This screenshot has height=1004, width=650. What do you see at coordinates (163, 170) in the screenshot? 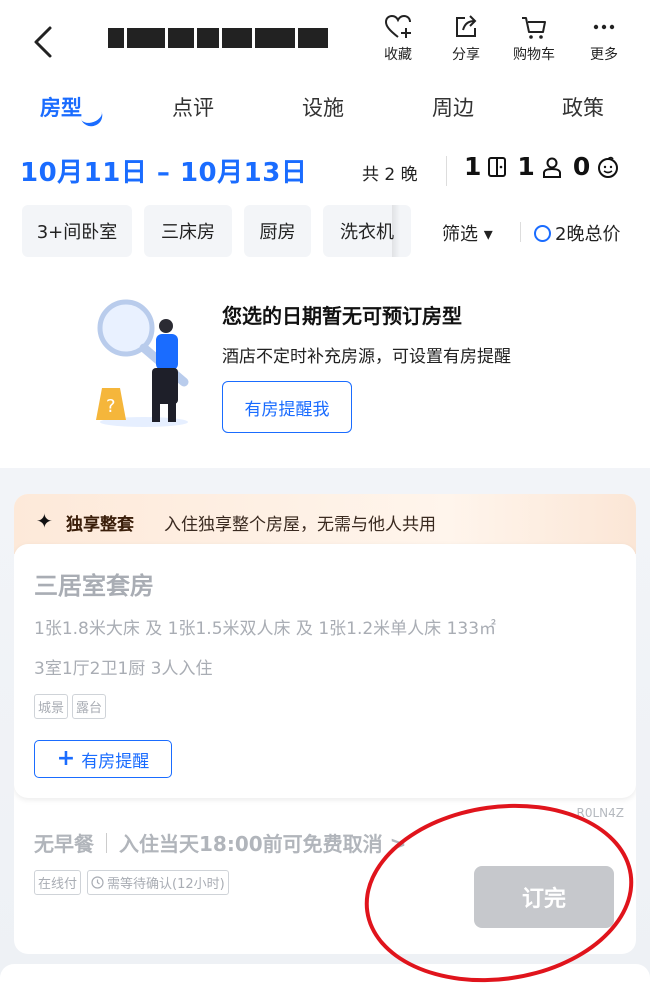
I see `date-range: 10月11日 – 10月13日` at bounding box center [163, 170].